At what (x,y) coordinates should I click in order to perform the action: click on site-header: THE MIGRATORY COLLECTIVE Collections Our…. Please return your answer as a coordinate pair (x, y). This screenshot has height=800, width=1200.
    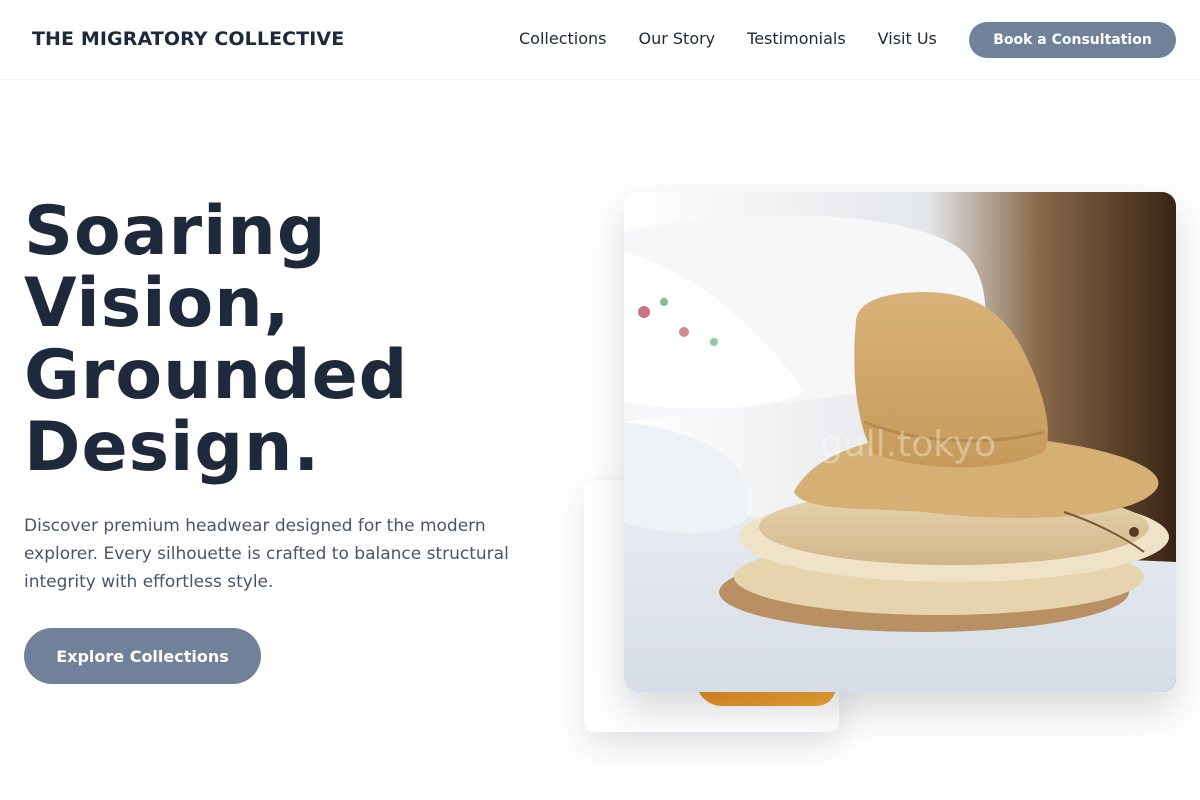
    Looking at the image, I should click on (600, 40).